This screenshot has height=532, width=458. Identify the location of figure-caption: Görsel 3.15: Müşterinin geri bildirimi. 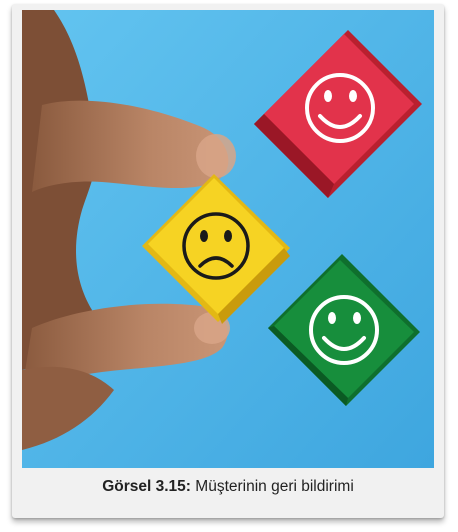
(228, 487).